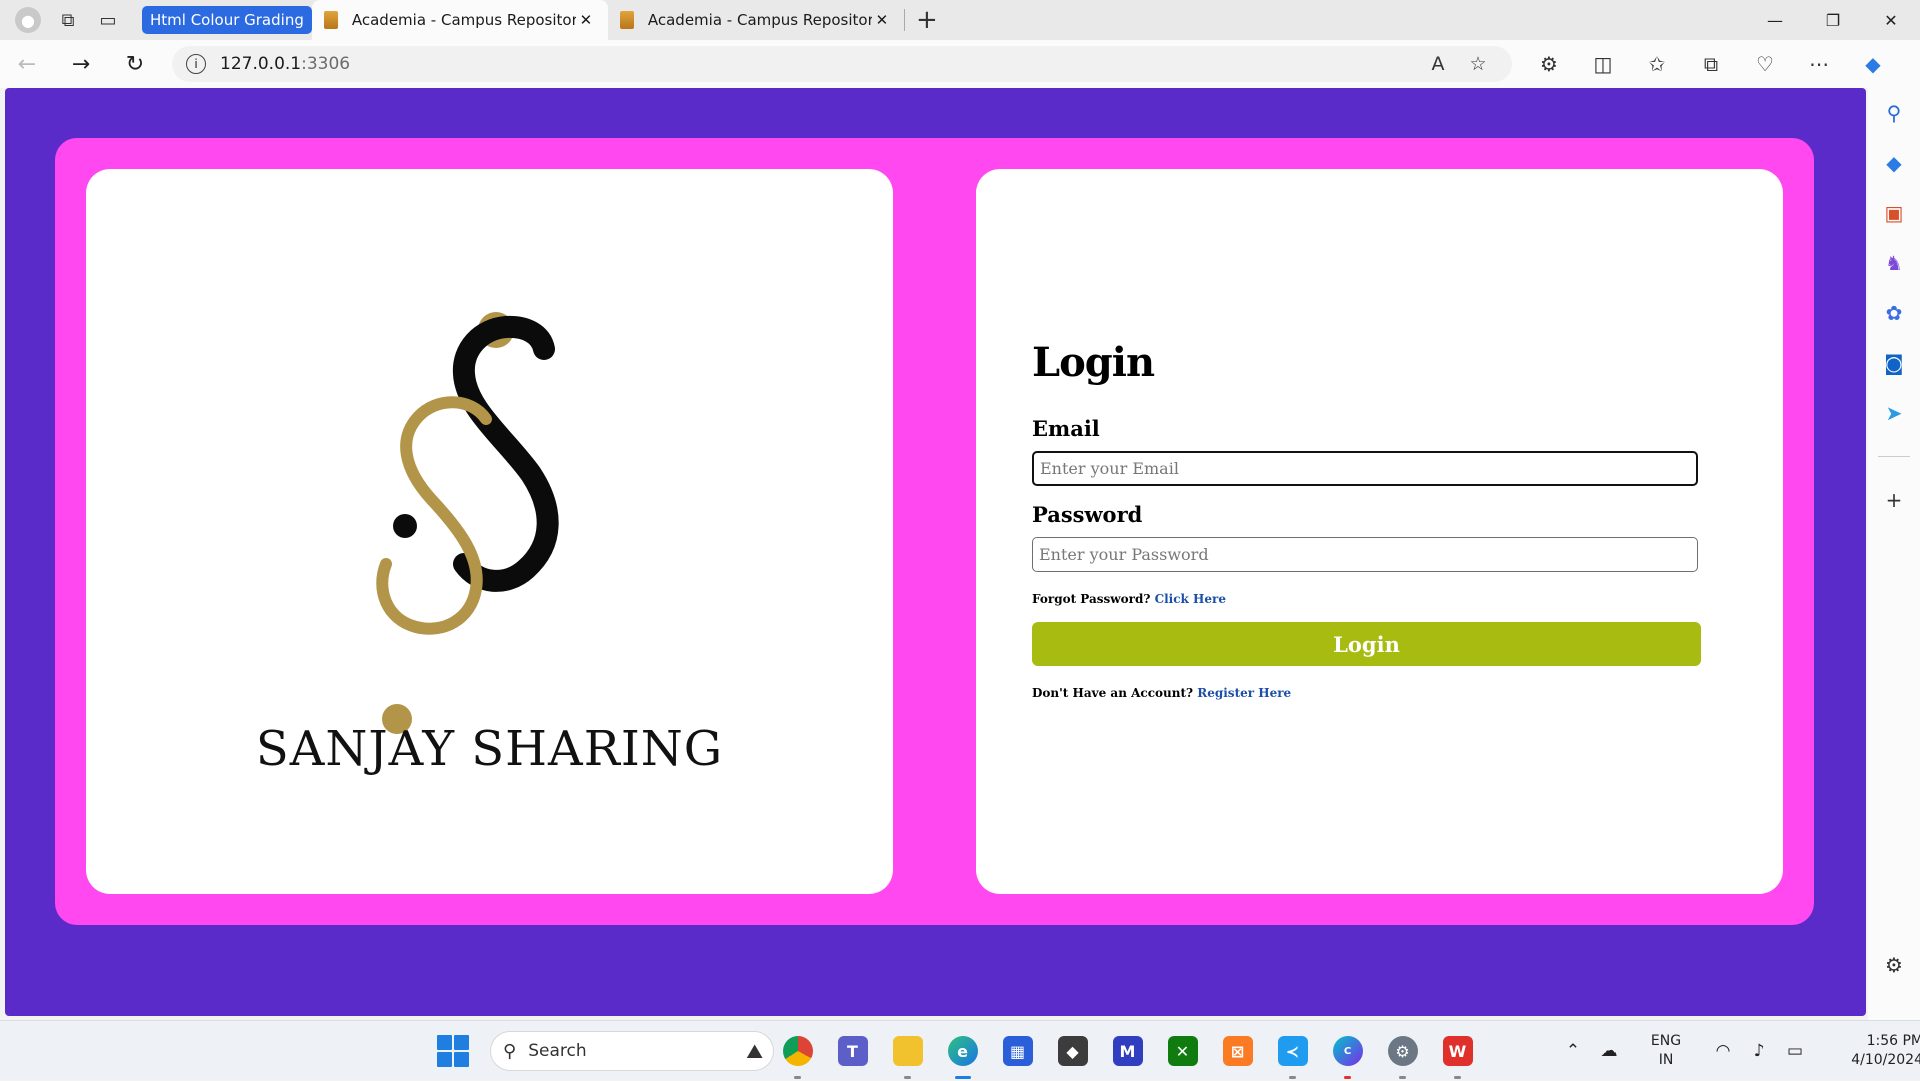  I want to click on store-app: ▦, so click(1017, 1051).